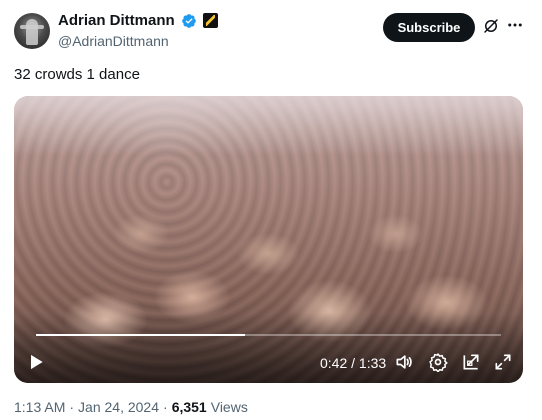 This screenshot has width=542, height=420. Describe the element at coordinates (36, 362) in the screenshot. I see `play-icon` at that location.